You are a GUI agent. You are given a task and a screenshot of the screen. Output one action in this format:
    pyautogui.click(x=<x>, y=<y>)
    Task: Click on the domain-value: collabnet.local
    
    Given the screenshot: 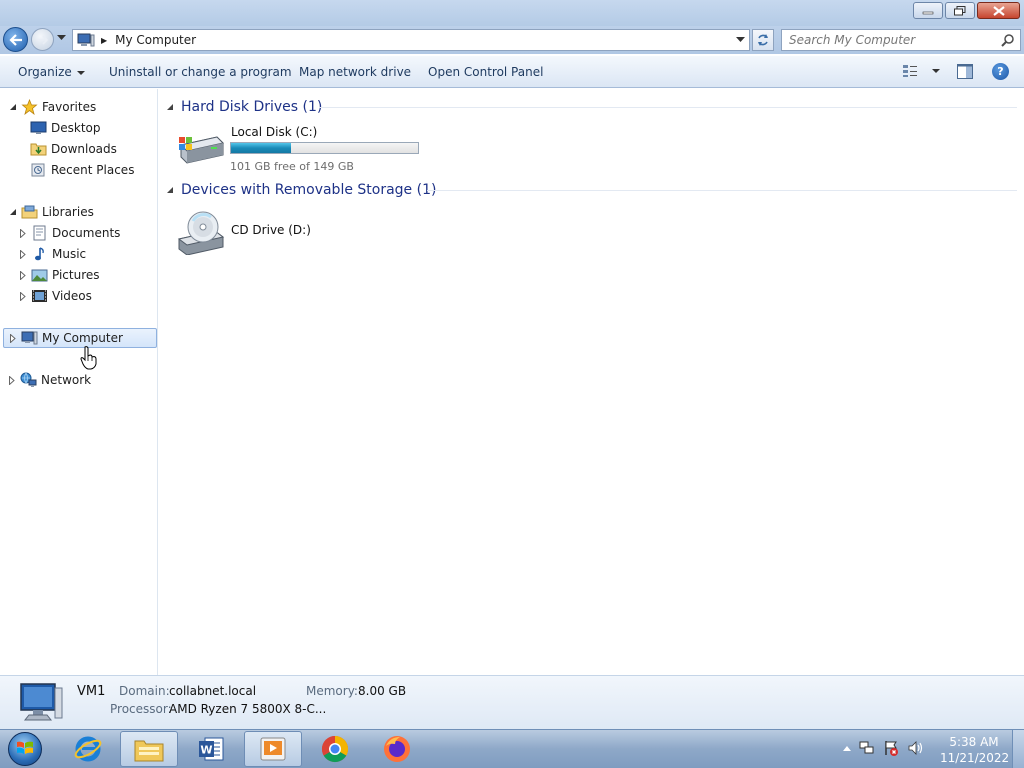 What is the action you would take?
    pyautogui.click(x=213, y=691)
    